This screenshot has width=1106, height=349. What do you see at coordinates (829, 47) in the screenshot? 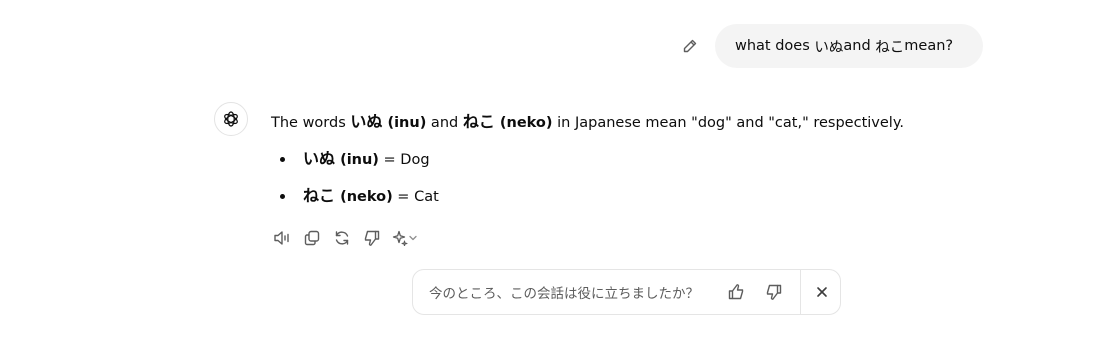
I see `user-message-word-inu: いぬ` at bounding box center [829, 47].